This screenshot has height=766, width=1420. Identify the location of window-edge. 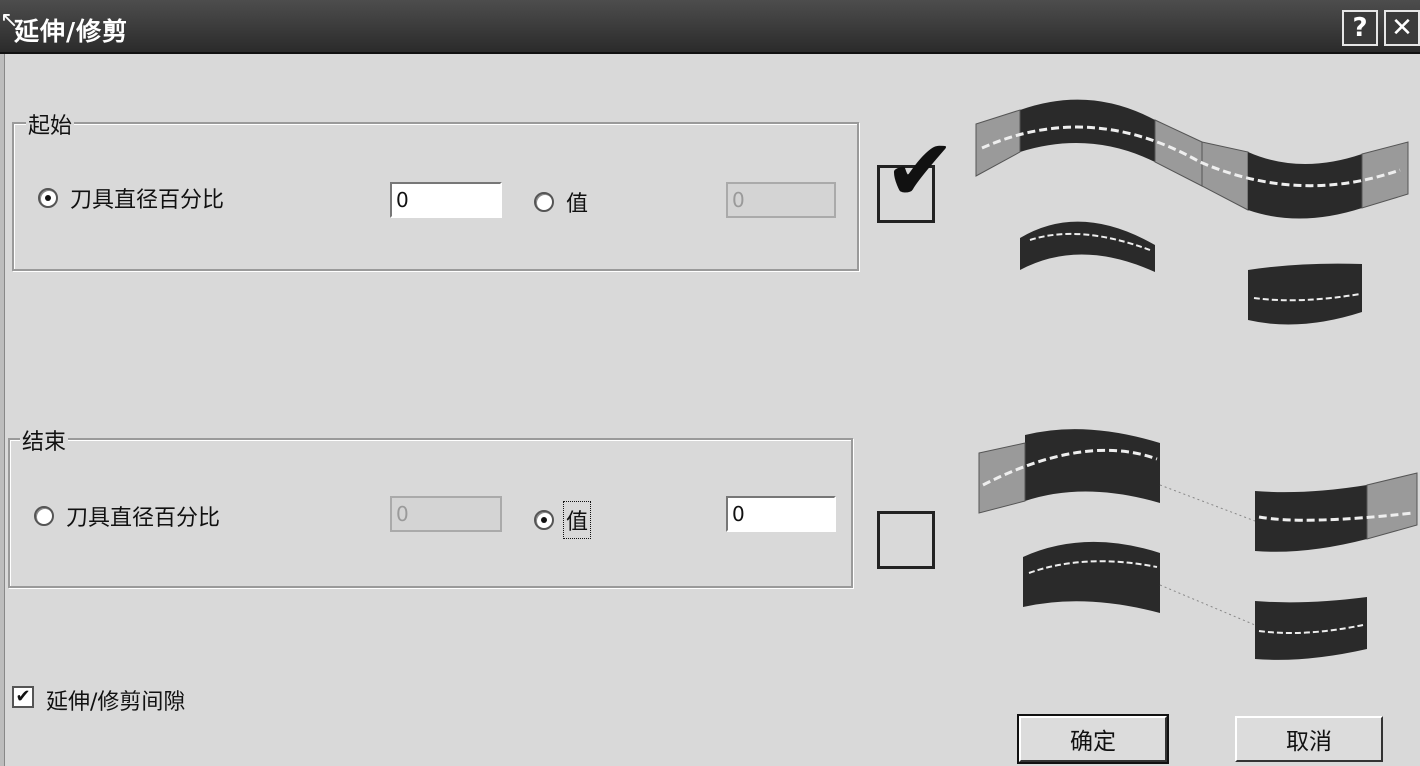
(2, 410).